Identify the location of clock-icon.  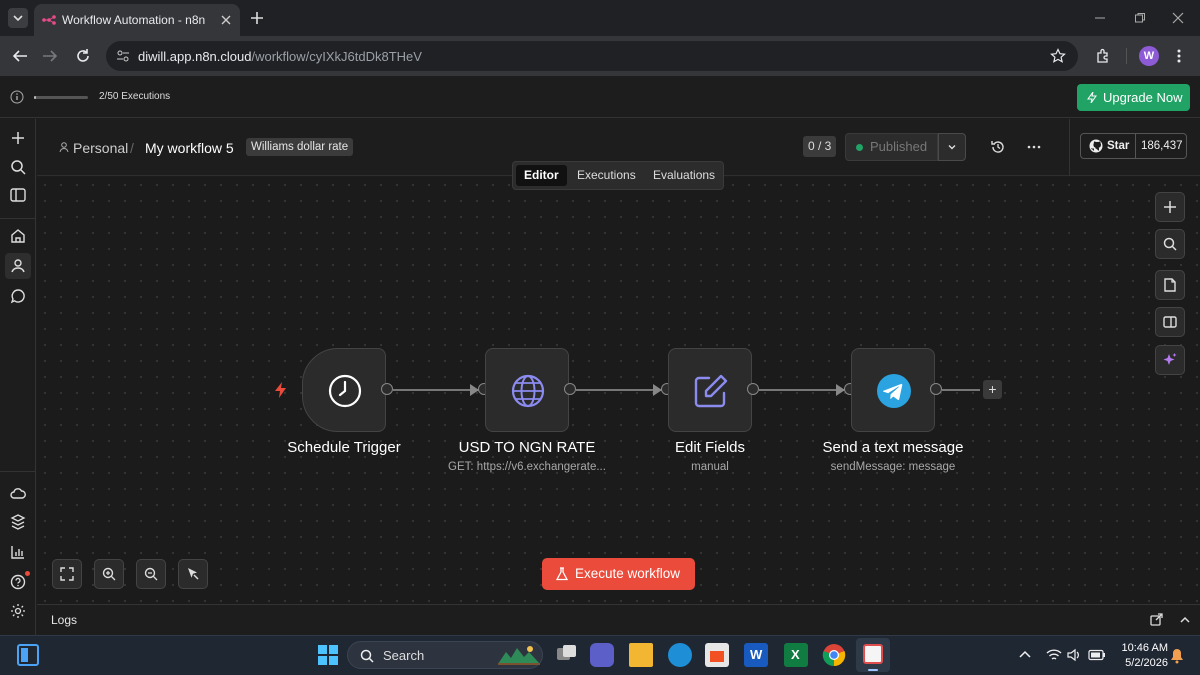
(345, 391).